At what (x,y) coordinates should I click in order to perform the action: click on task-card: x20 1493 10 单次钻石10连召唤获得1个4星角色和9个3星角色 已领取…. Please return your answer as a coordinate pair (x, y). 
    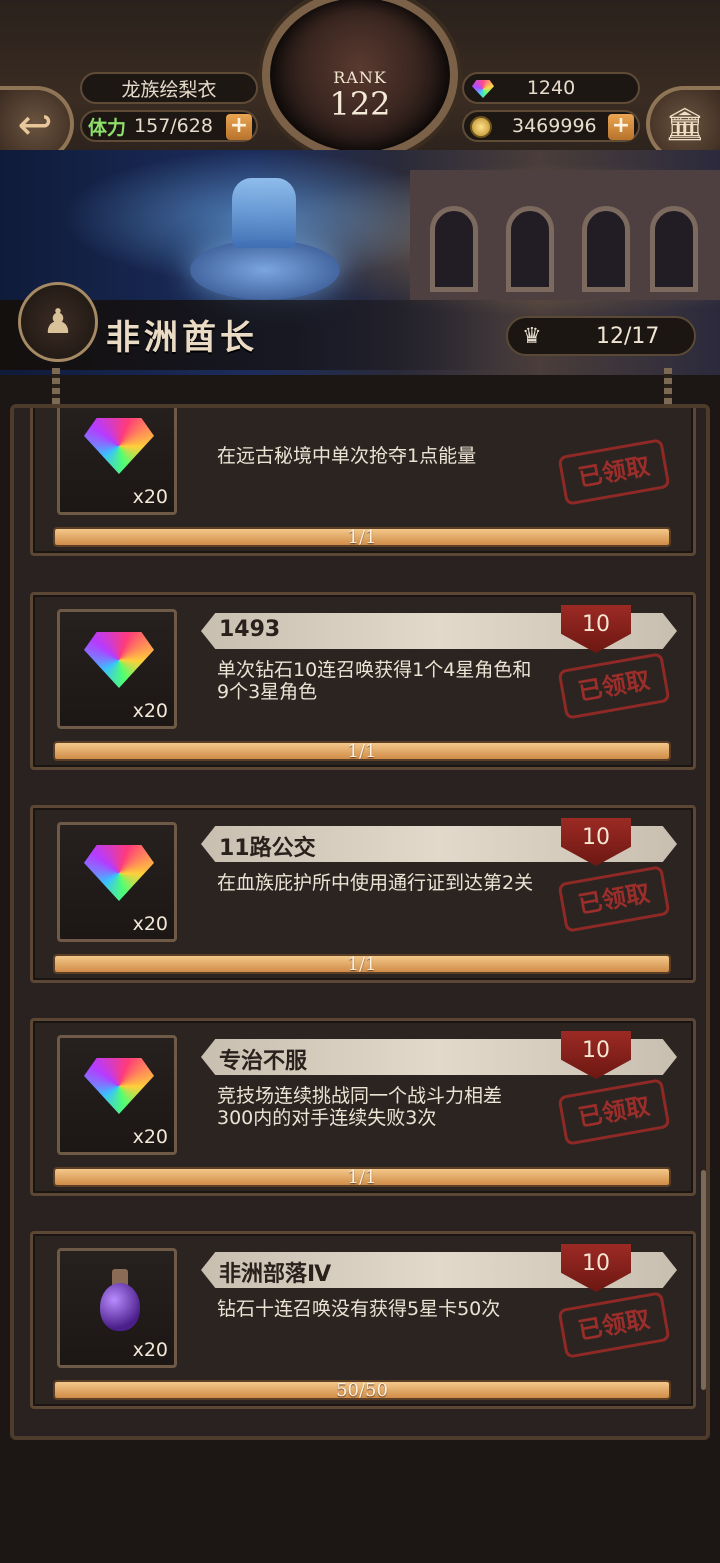
    Looking at the image, I should click on (363, 681).